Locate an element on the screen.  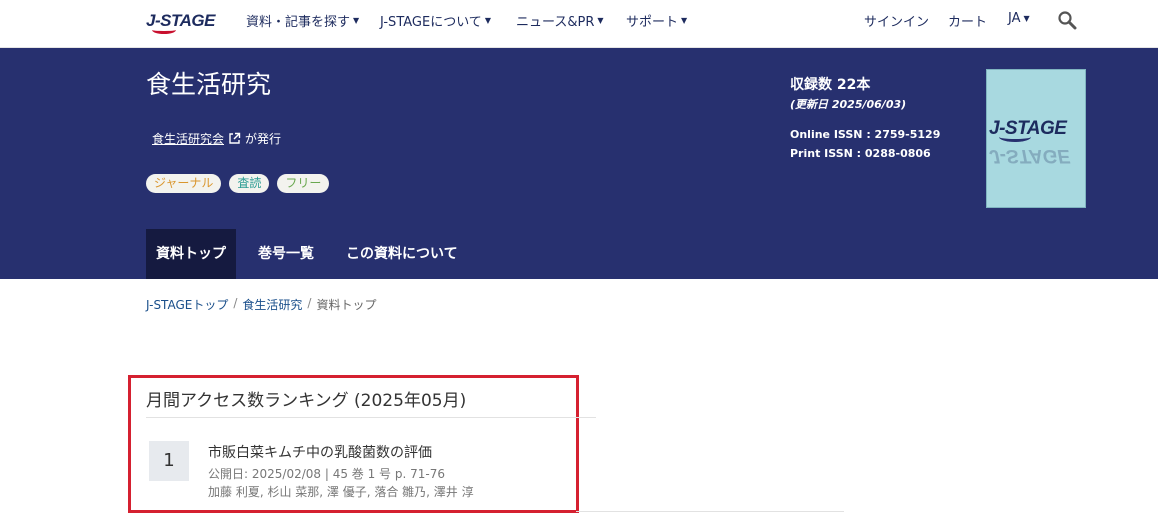
nav-support: サポート ▼ is located at coordinates (656, 20).